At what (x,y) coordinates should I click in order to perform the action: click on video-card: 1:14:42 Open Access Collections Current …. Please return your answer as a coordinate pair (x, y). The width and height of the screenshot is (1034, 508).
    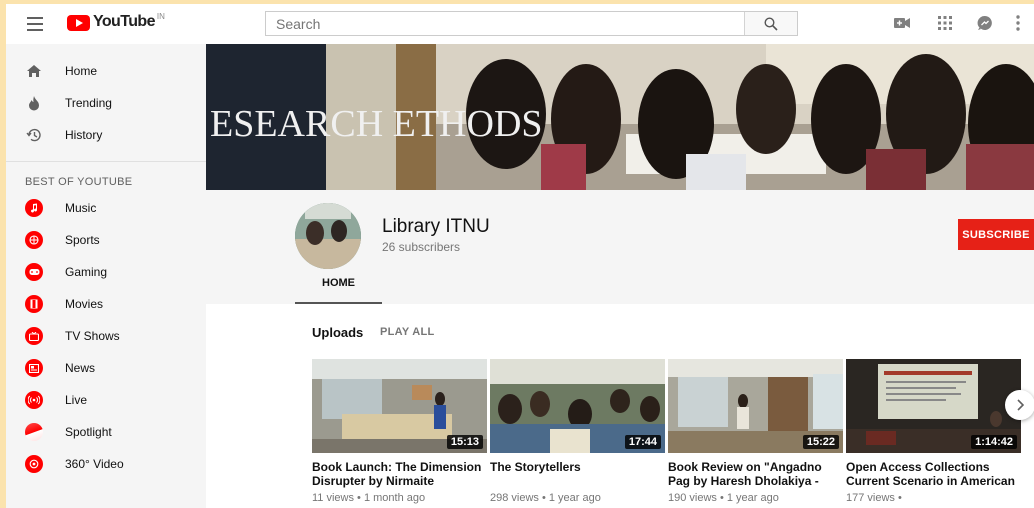
    Looking at the image, I should click on (933, 431).